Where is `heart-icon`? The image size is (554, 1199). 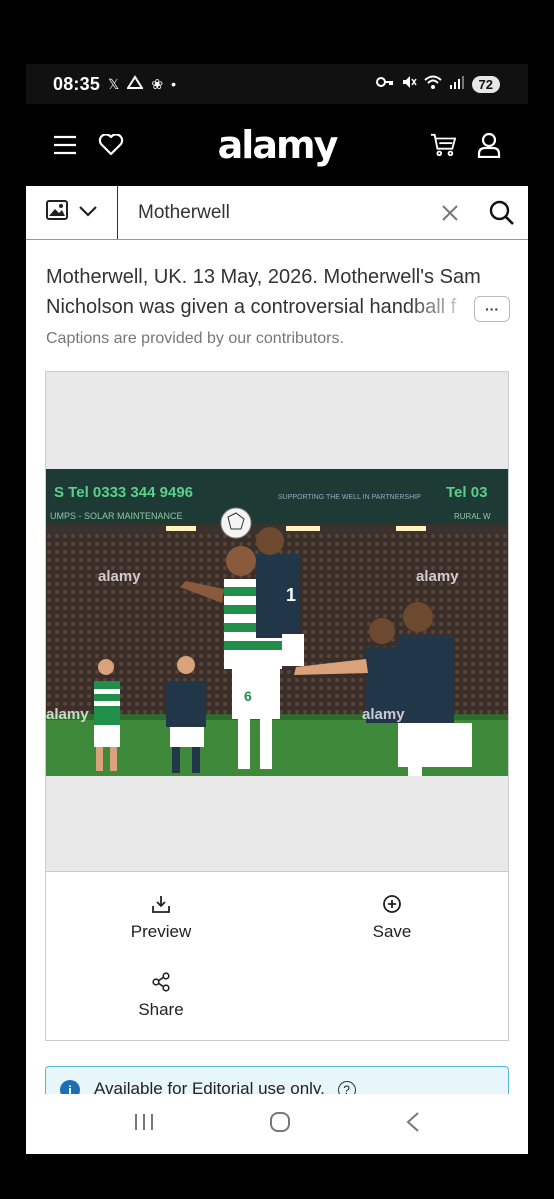
heart-icon is located at coordinates (111, 145).